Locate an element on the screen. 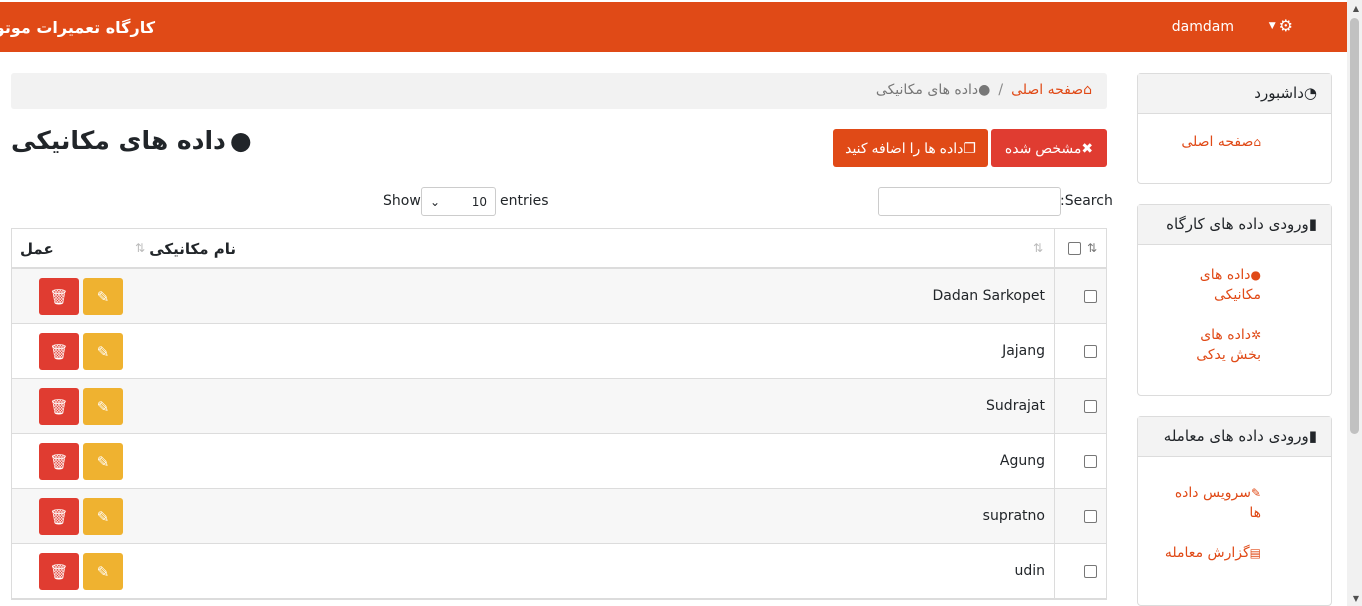 The image size is (1362, 606). table-row: Agung ✎ 🗑 is located at coordinates (559, 461).